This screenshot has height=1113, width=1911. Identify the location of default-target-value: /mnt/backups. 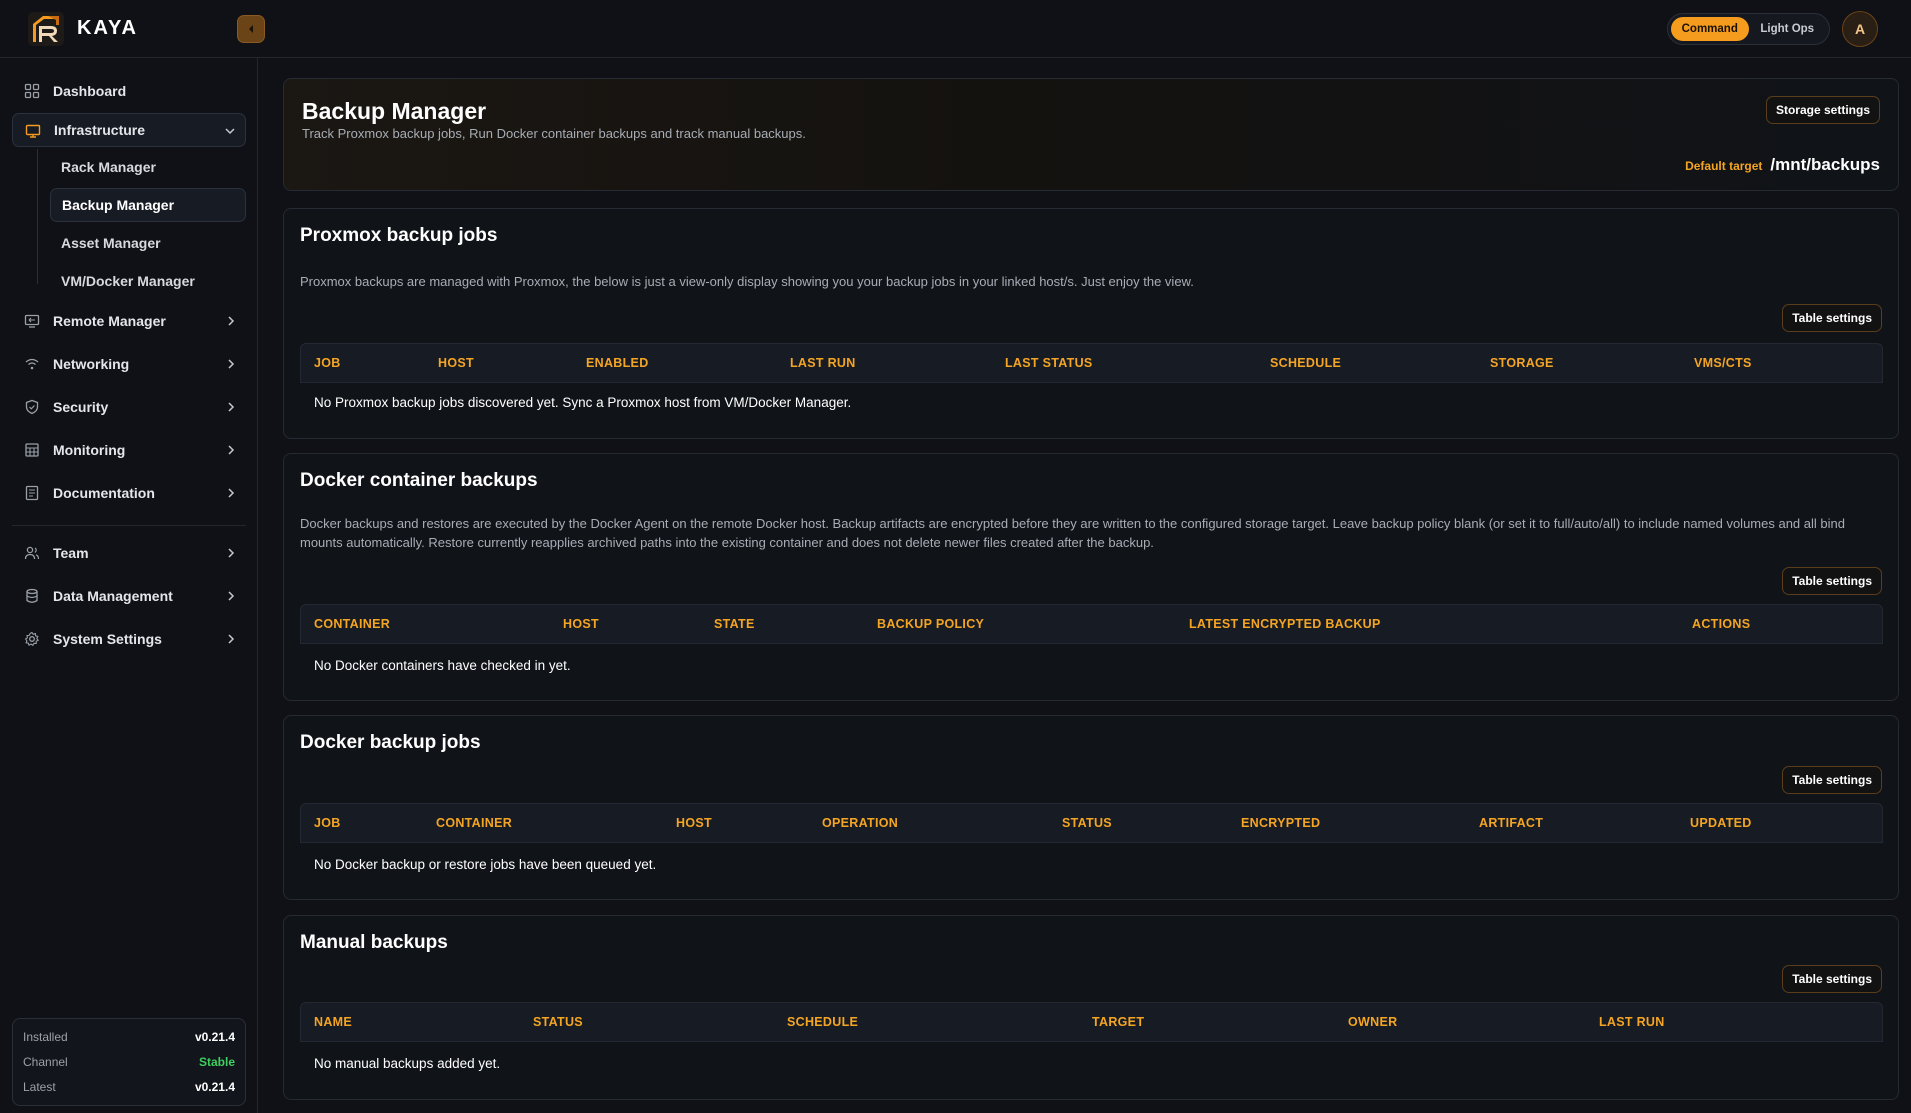
(1825, 164).